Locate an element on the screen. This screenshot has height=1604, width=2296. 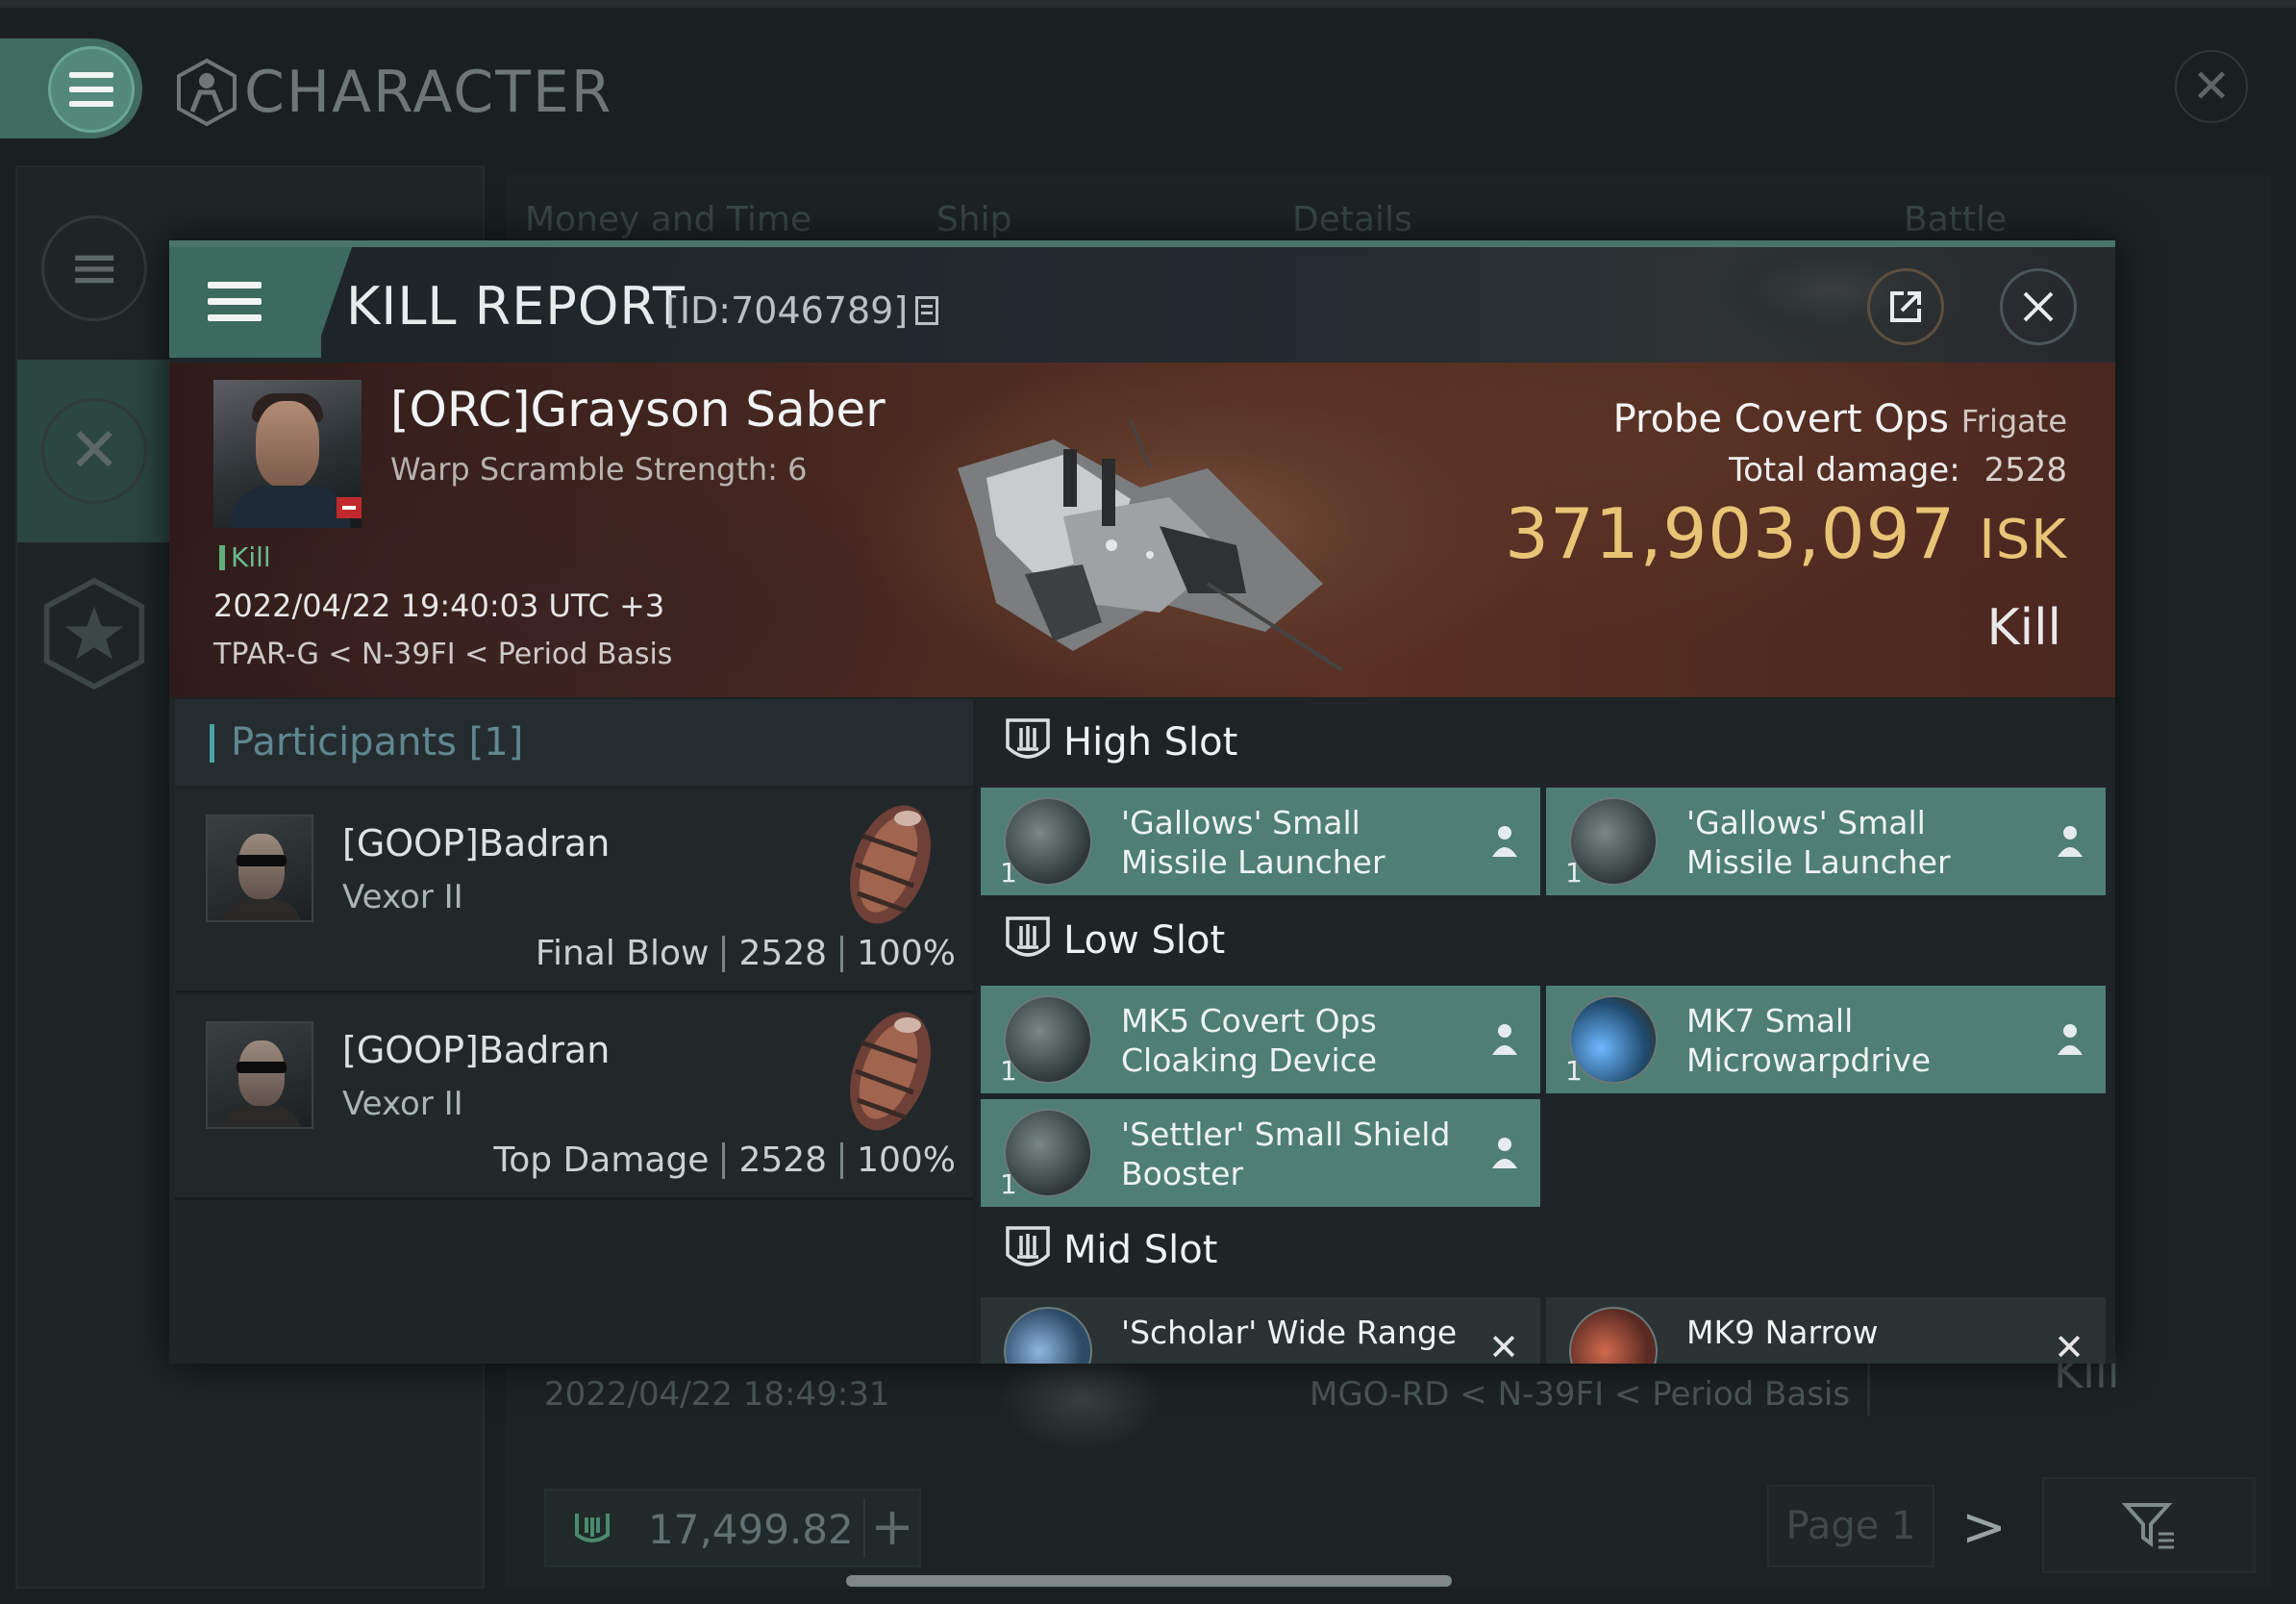
participants-title: Participants [1] is located at coordinates (377, 742).